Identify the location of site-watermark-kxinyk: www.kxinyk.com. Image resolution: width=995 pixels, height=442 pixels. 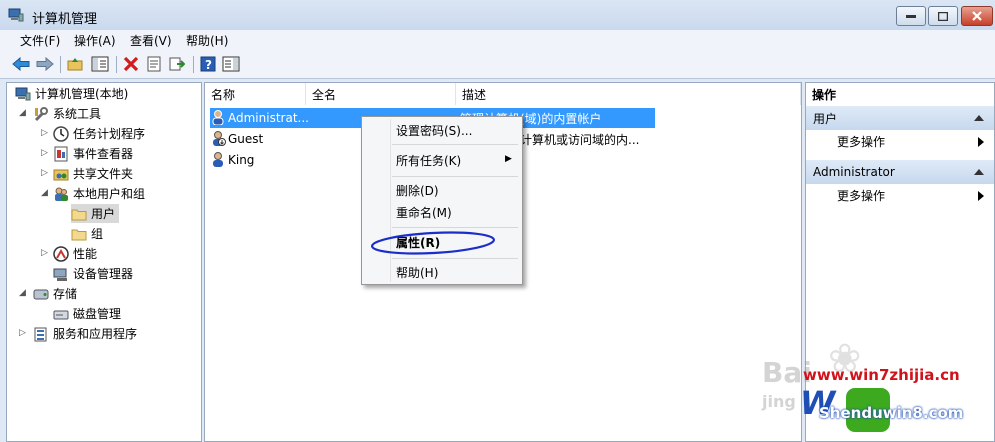
(945, 431).